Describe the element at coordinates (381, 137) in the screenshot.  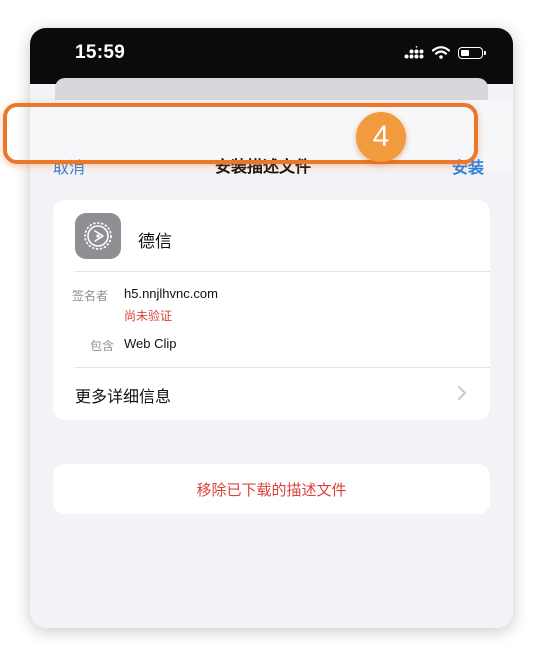
I see `step-badge: 4` at that location.